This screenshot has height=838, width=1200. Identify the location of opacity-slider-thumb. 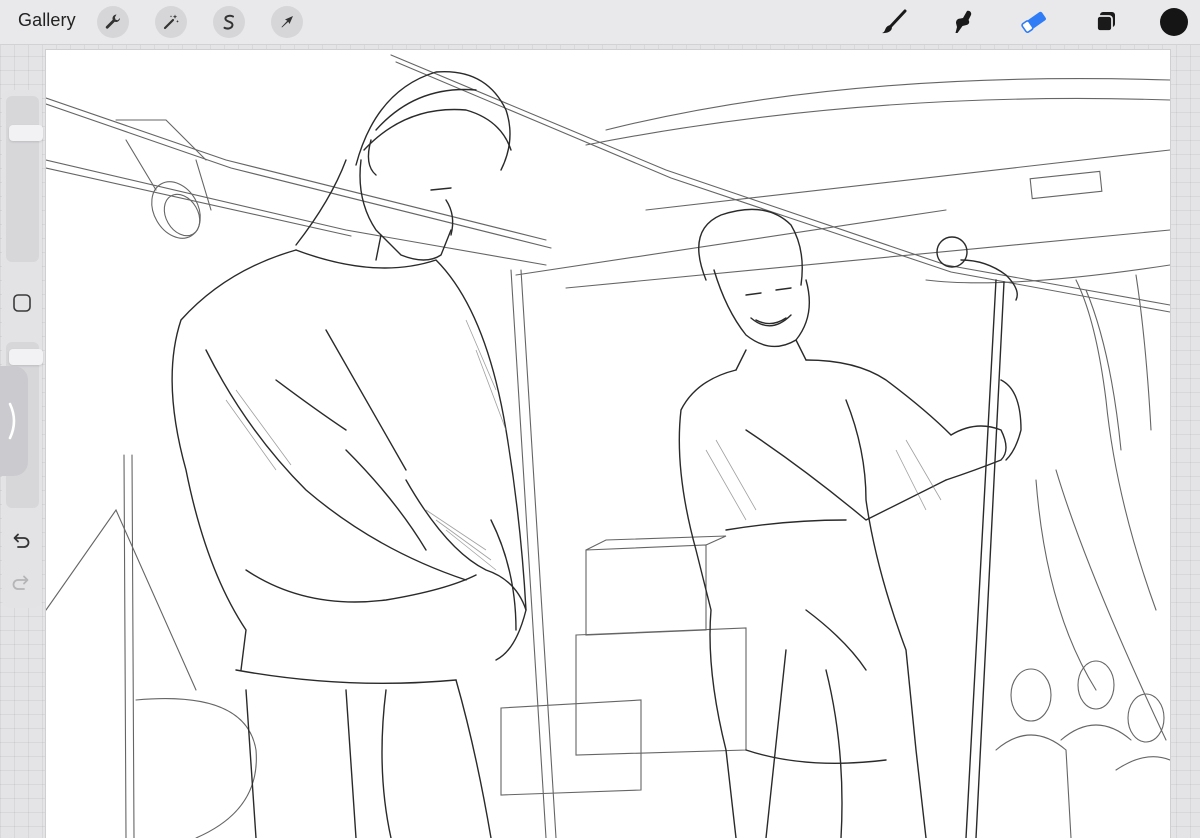
(26, 357).